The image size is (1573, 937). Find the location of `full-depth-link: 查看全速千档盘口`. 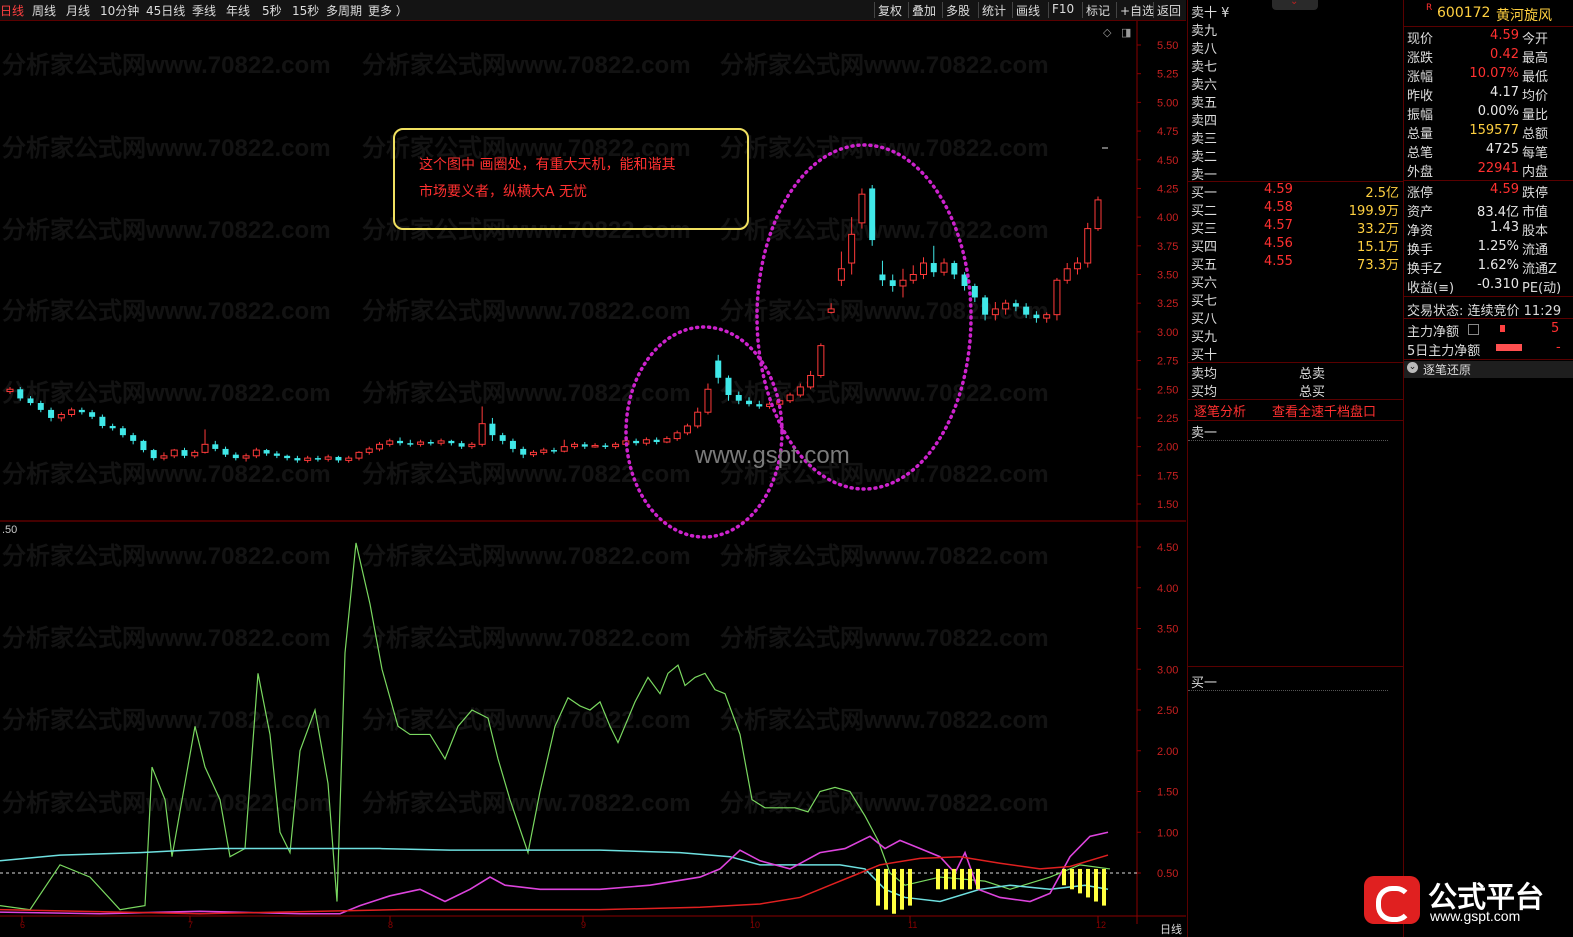

full-depth-link: 查看全速千档盘口 is located at coordinates (1324, 410).